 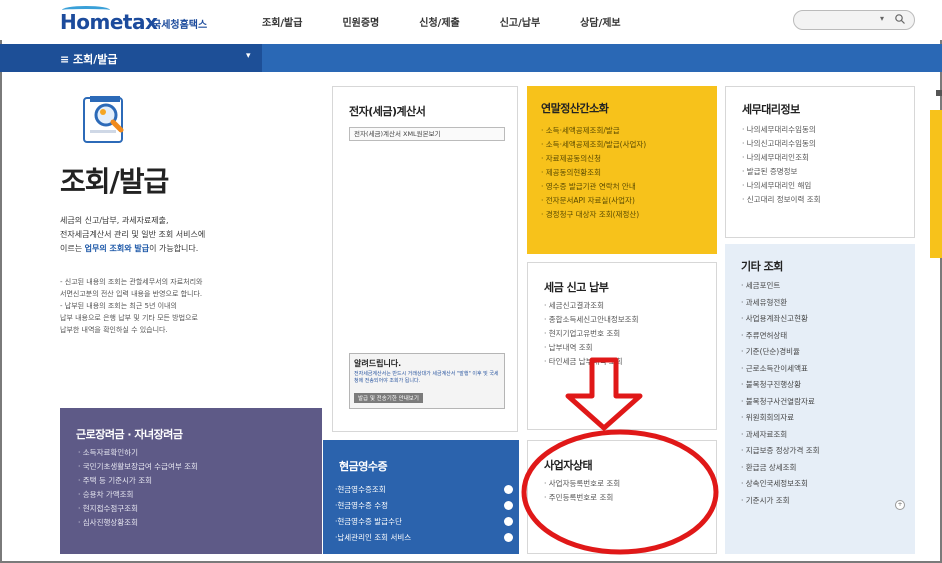 I want to click on other-inquiry-link: · 기준시가 조회, so click(x=780, y=501).